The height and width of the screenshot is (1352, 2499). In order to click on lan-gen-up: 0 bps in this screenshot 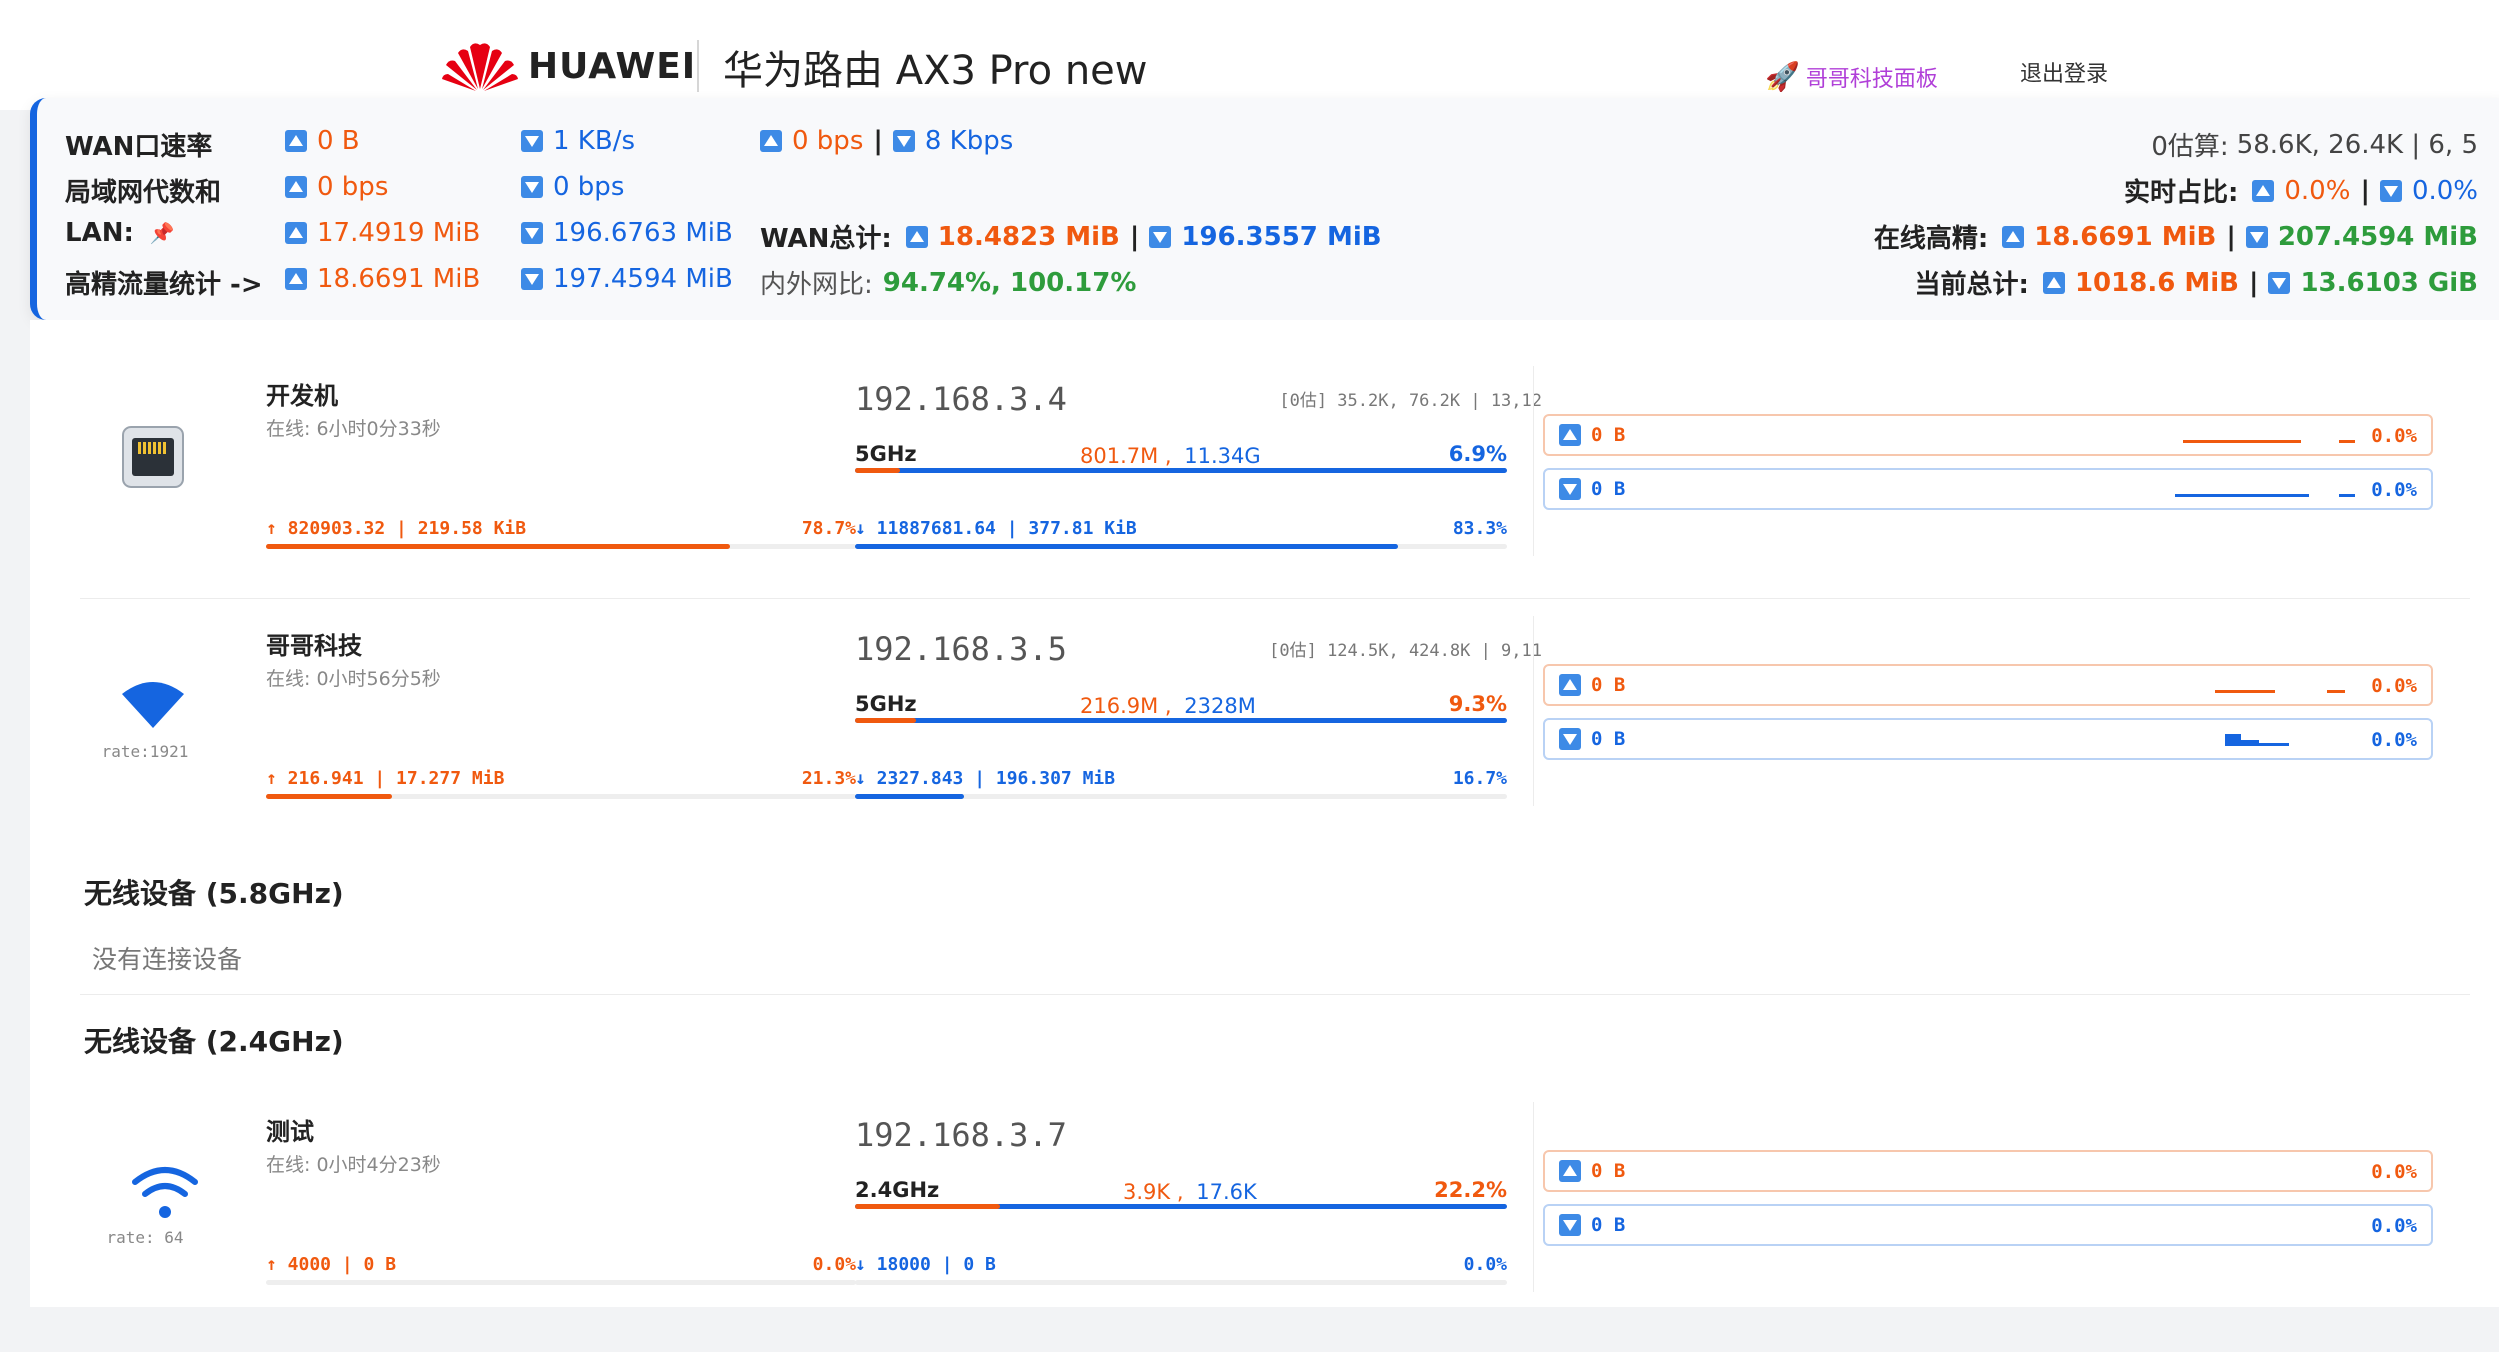, I will do `click(336, 187)`.